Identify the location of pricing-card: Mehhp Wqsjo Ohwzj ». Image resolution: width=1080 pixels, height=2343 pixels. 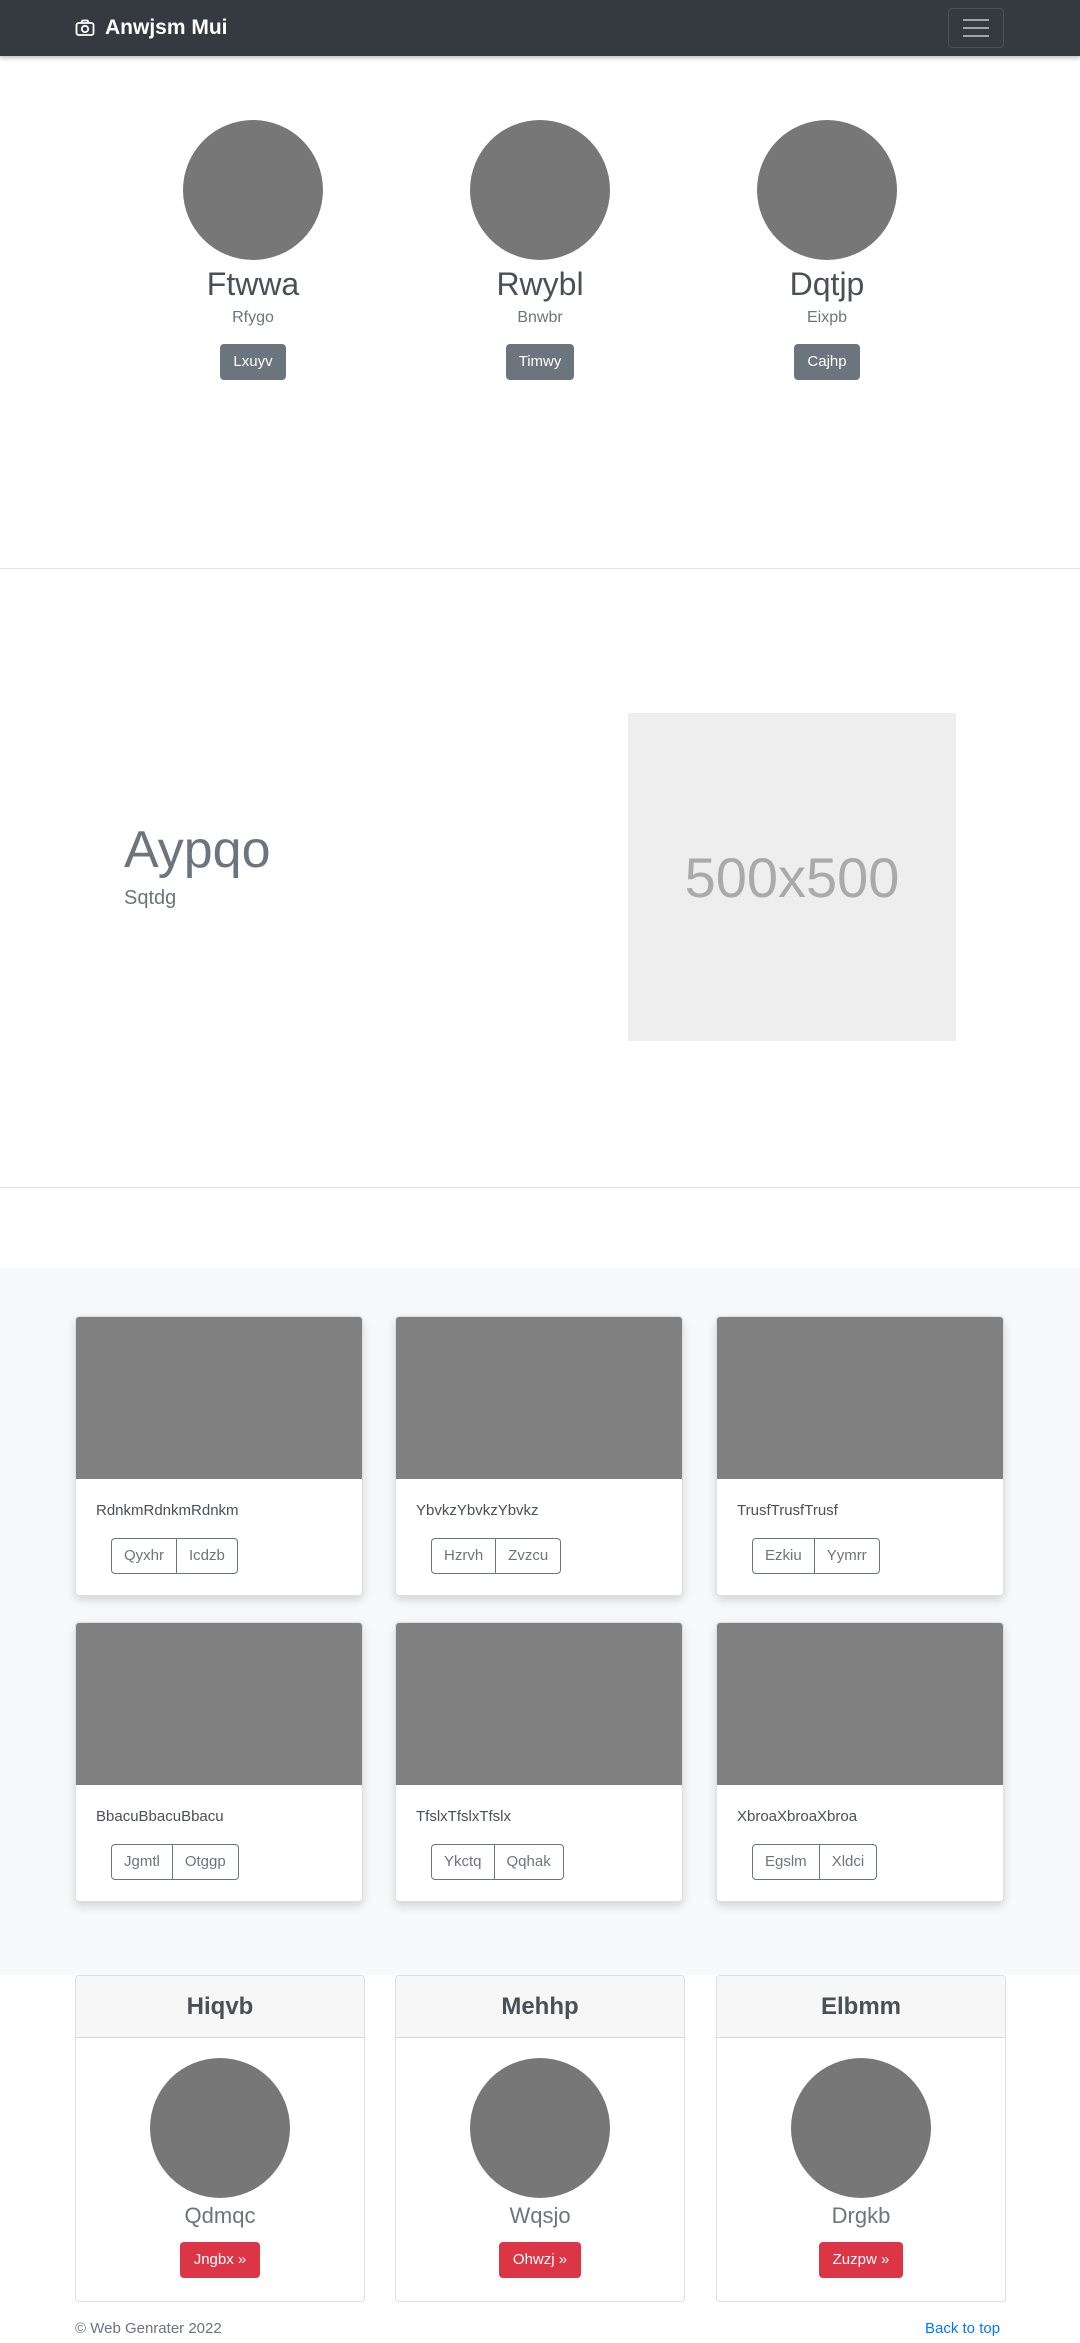
(540, 2138).